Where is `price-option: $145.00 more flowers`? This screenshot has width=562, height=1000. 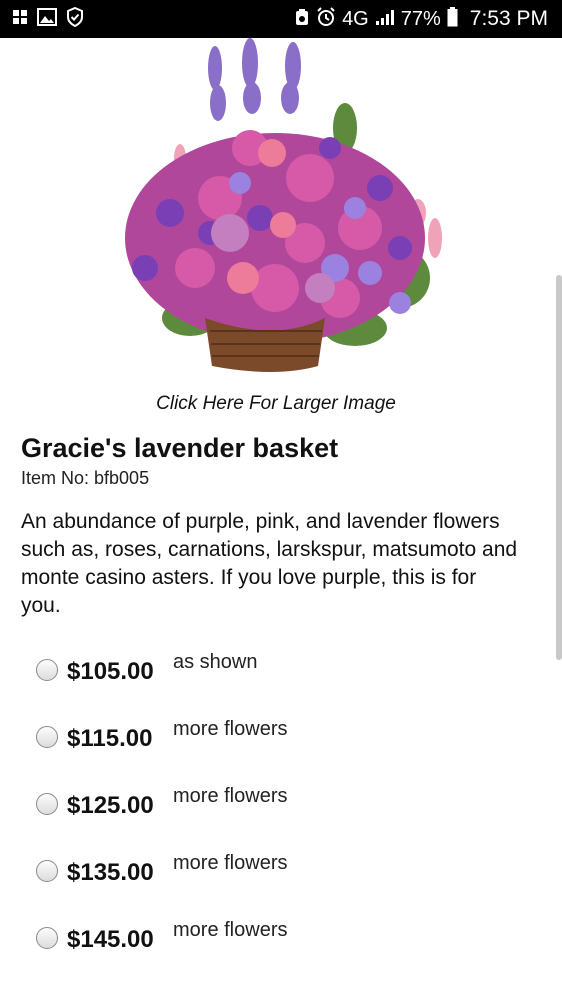
price-option: $145.00 more flowers is located at coordinates (276, 936).